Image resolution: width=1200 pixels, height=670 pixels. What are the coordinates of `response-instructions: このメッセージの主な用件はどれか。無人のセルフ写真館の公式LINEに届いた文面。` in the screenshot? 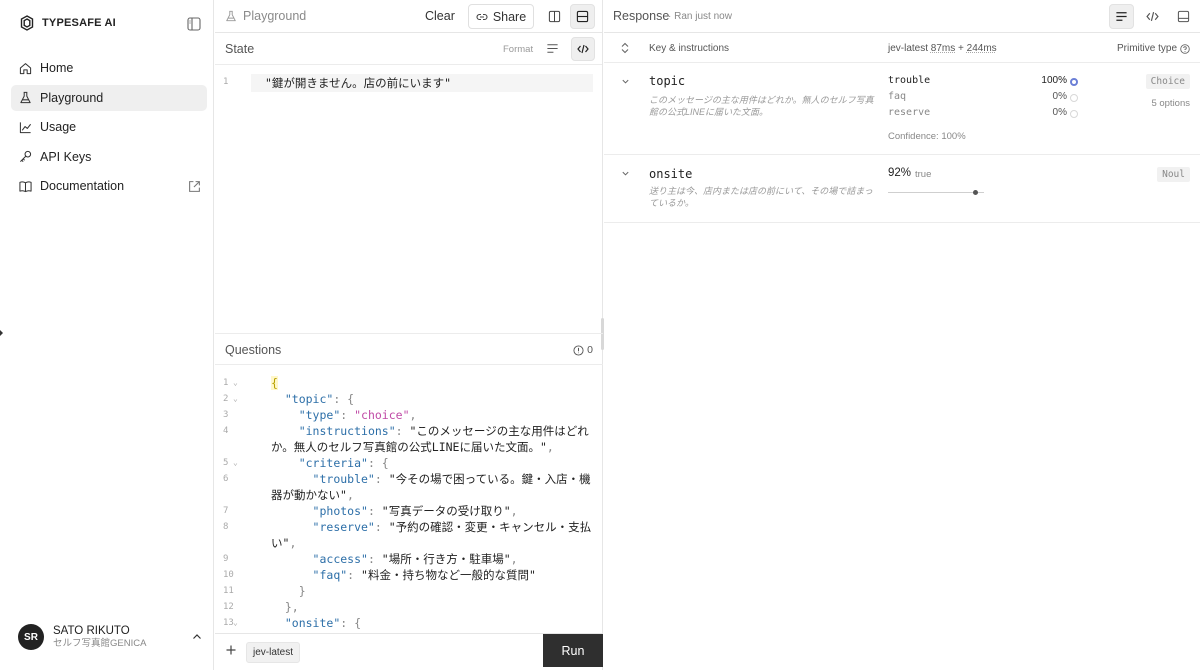 It's located at (761, 106).